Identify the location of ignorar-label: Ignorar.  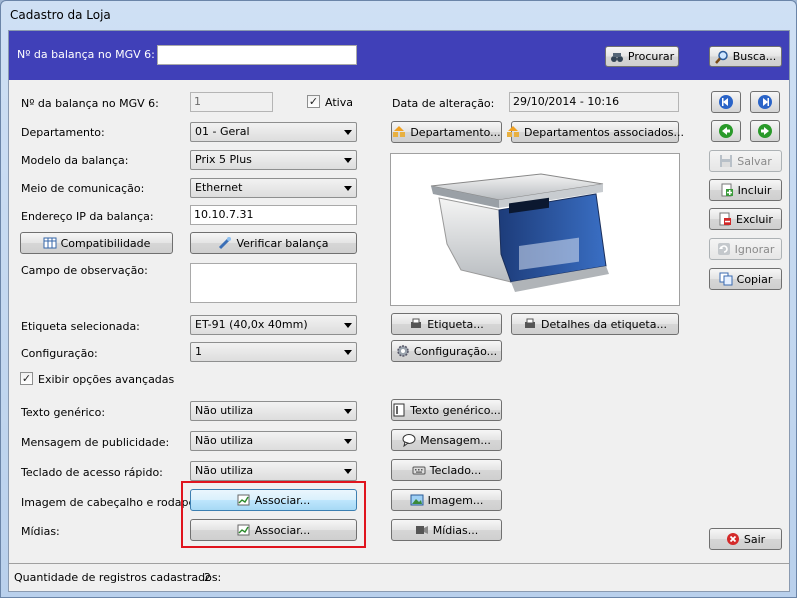
(754, 249).